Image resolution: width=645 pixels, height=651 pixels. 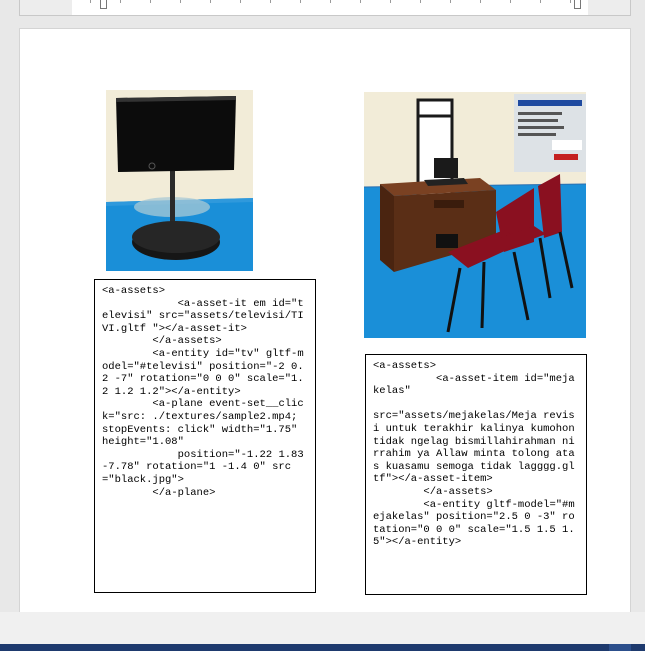 I want to click on desk-render-image, so click(x=475, y=215).